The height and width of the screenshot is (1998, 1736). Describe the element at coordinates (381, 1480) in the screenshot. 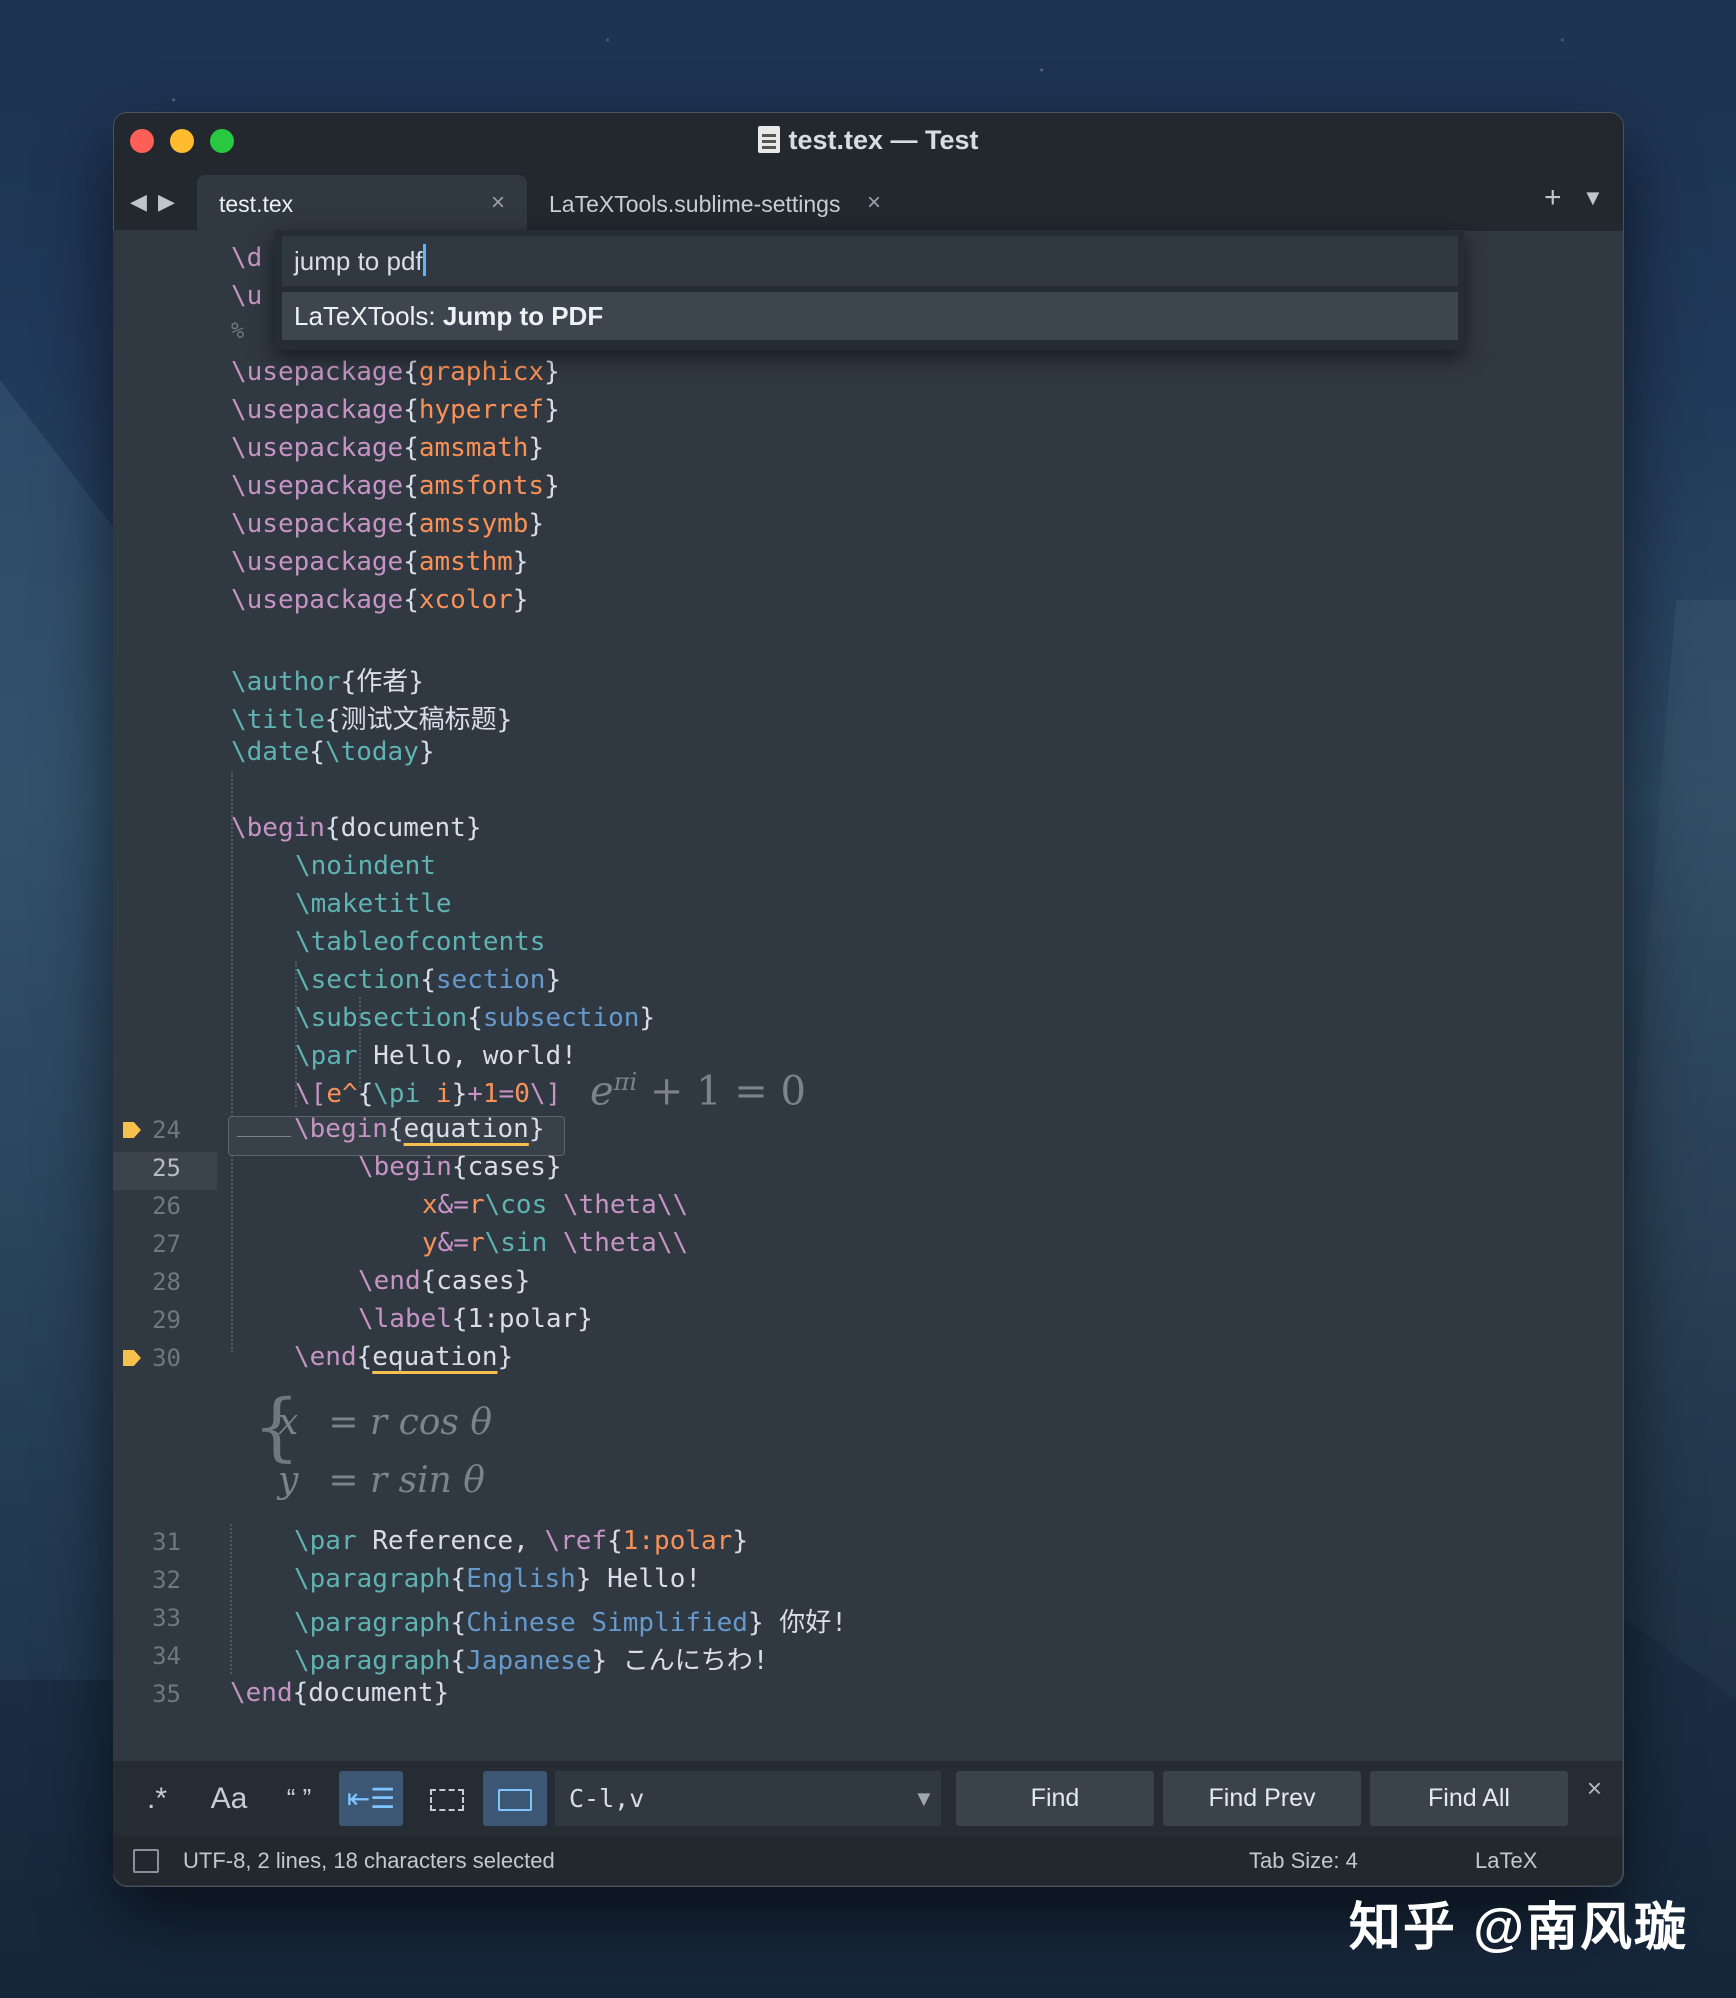

I see `cases-row-2: y = r sin θ` at that location.